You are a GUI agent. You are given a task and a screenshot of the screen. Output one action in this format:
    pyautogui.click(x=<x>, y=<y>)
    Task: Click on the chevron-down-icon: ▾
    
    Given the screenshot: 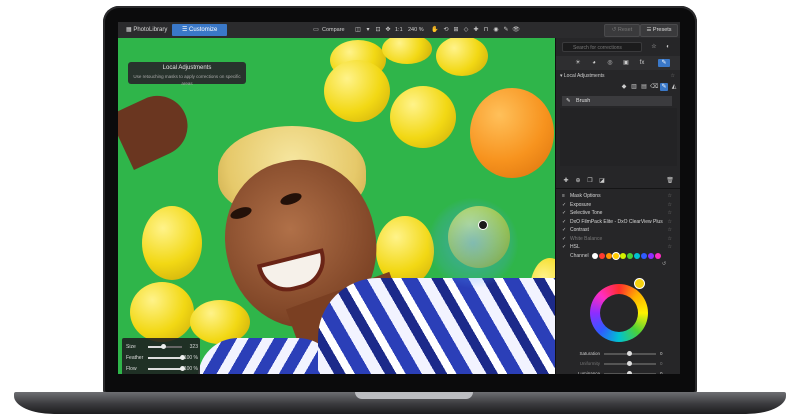 What is the action you would take?
    pyautogui.click(x=368, y=30)
    